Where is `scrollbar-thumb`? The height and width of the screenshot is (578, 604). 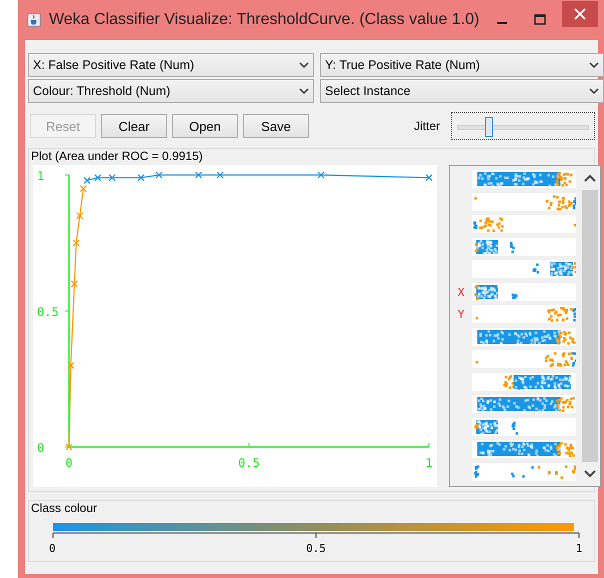
scrollbar-thumb is located at coordinates (590, 326).